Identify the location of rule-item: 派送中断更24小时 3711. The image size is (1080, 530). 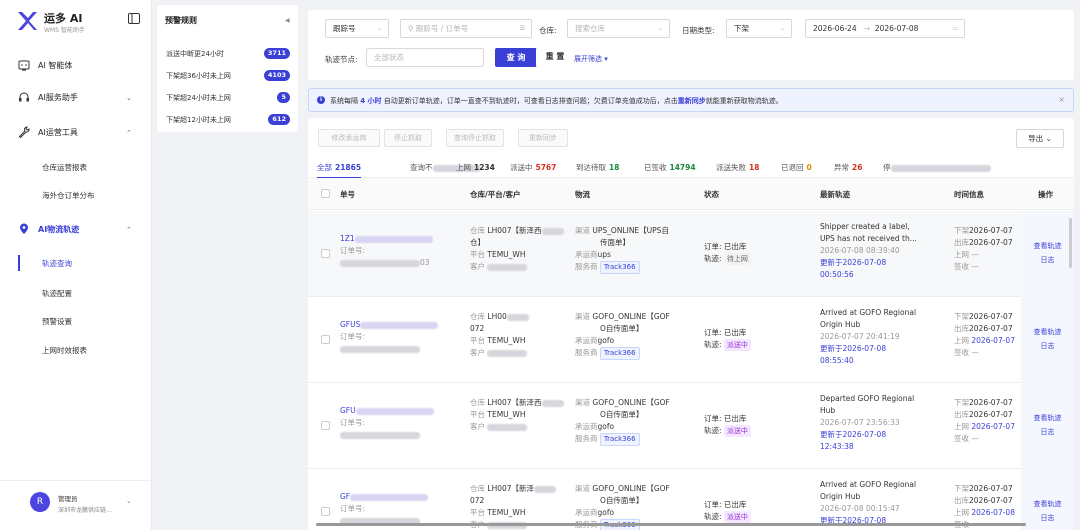
(227, 53).